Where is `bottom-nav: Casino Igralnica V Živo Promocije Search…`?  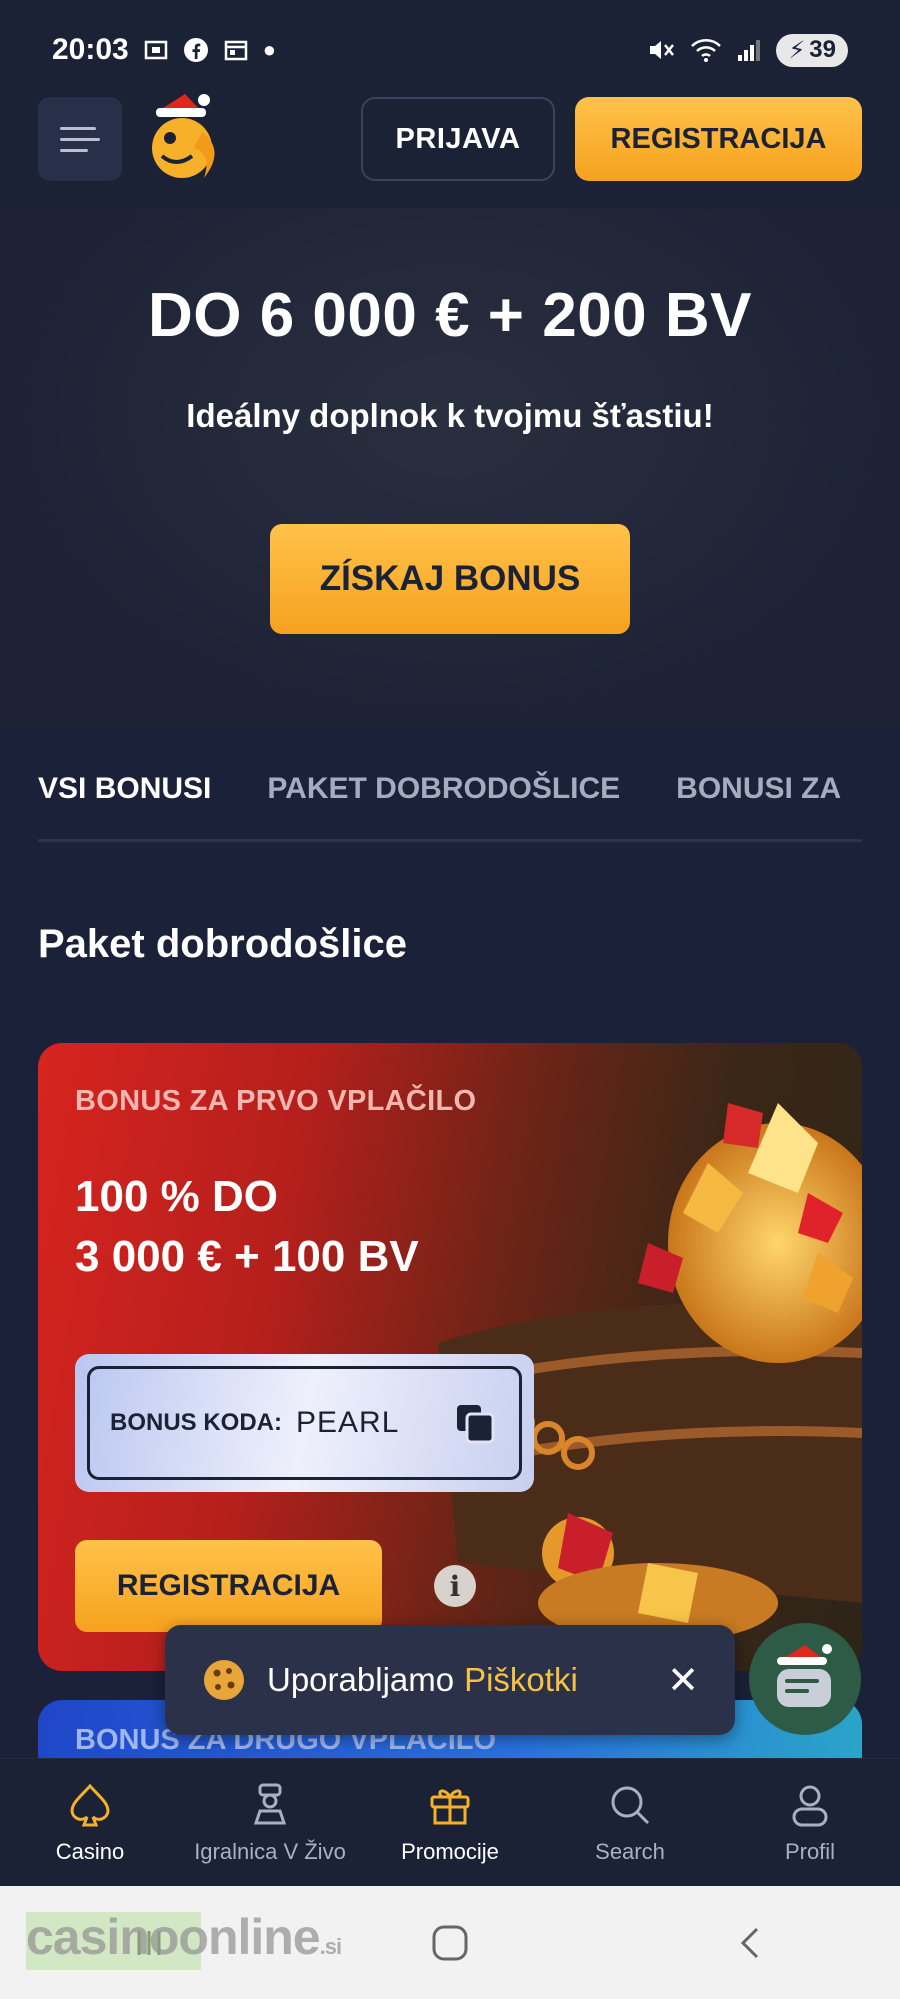 bottom-nav: Casino Igralnica V Živo Promocije Search… is located at coordinates (450, 1822).